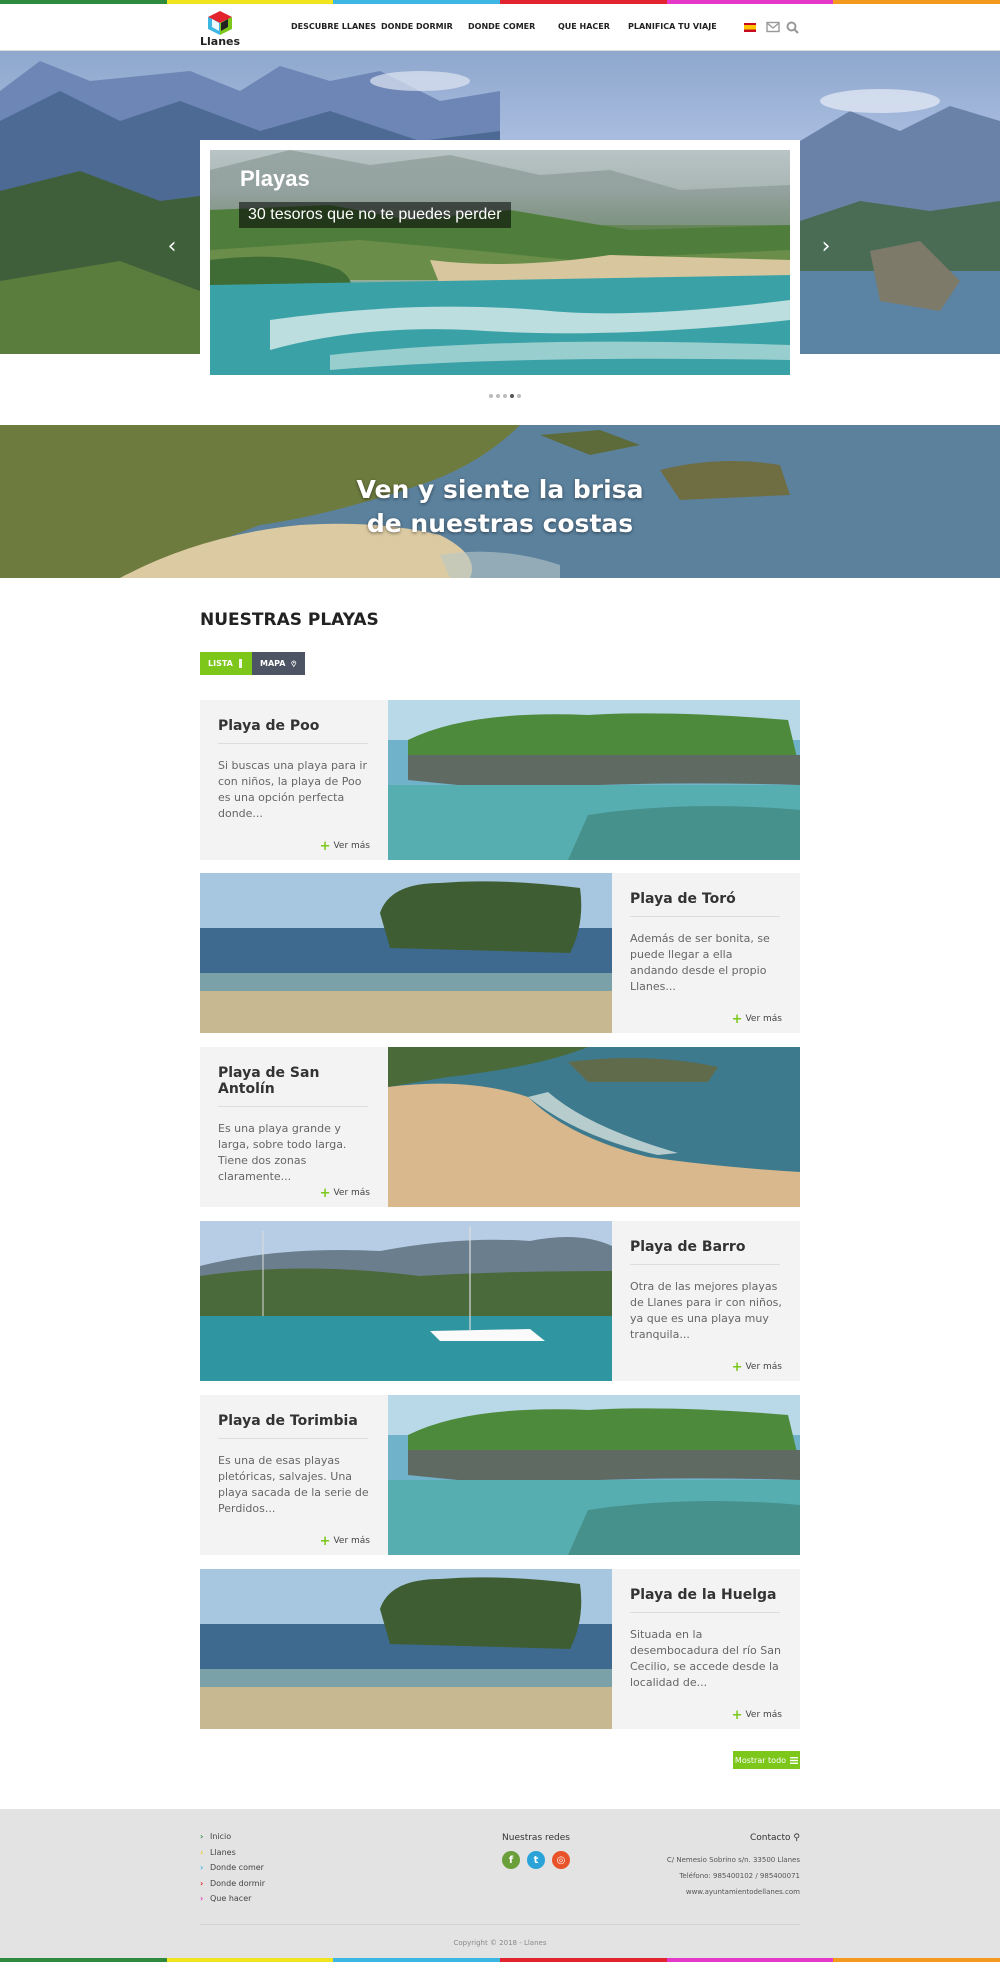 The height and width of the screenshot is (1962, 1000). I want to click on twitter-icon: t, so click(536, 1860).